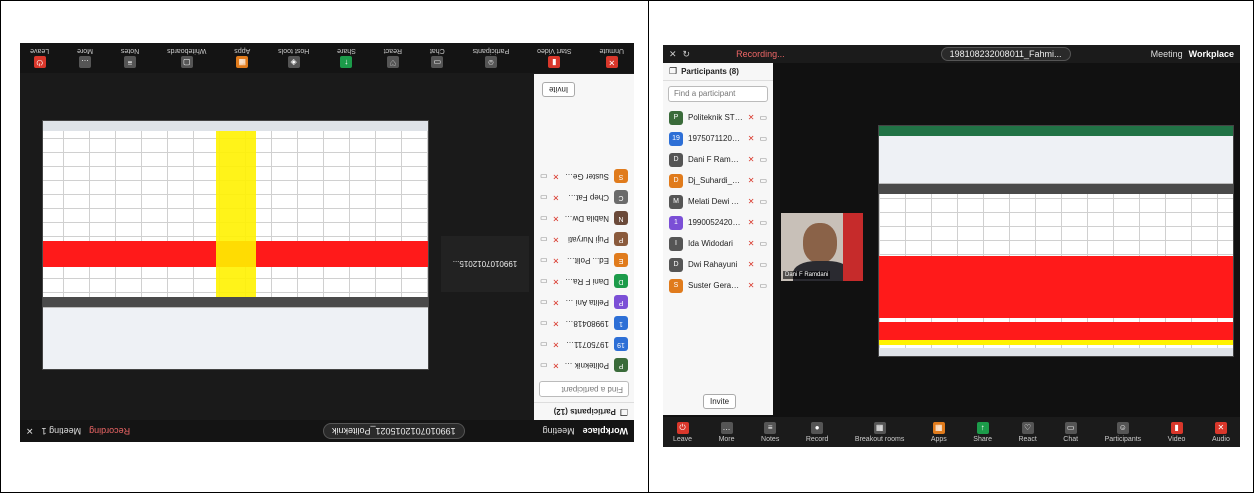 The height and width of the screenshot is (493, 1254). I want to click on participant-row: D Dwi Rahayuni ✕ ▭, so click(718, 264).